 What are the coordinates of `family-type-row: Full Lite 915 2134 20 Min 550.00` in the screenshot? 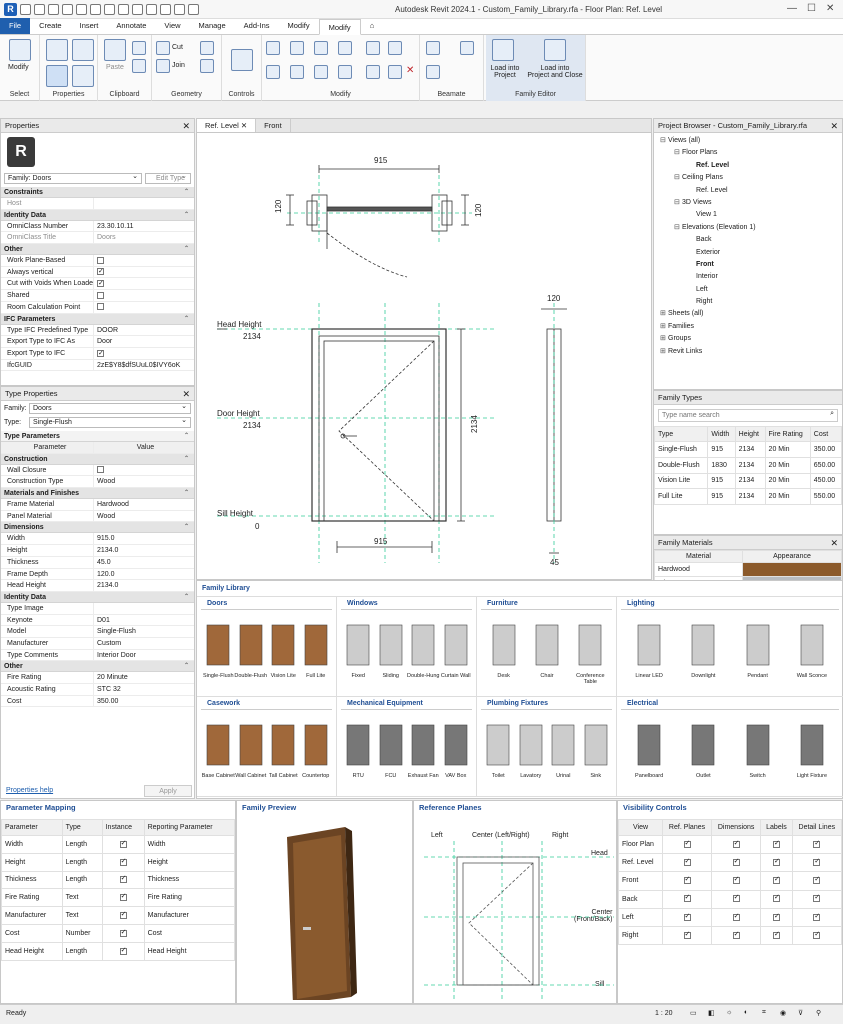 It's located at (748, 497).